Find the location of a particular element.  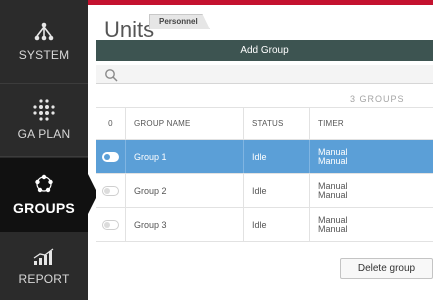

nav-item-system: SYSTEM is located at coordinates (44, 42).